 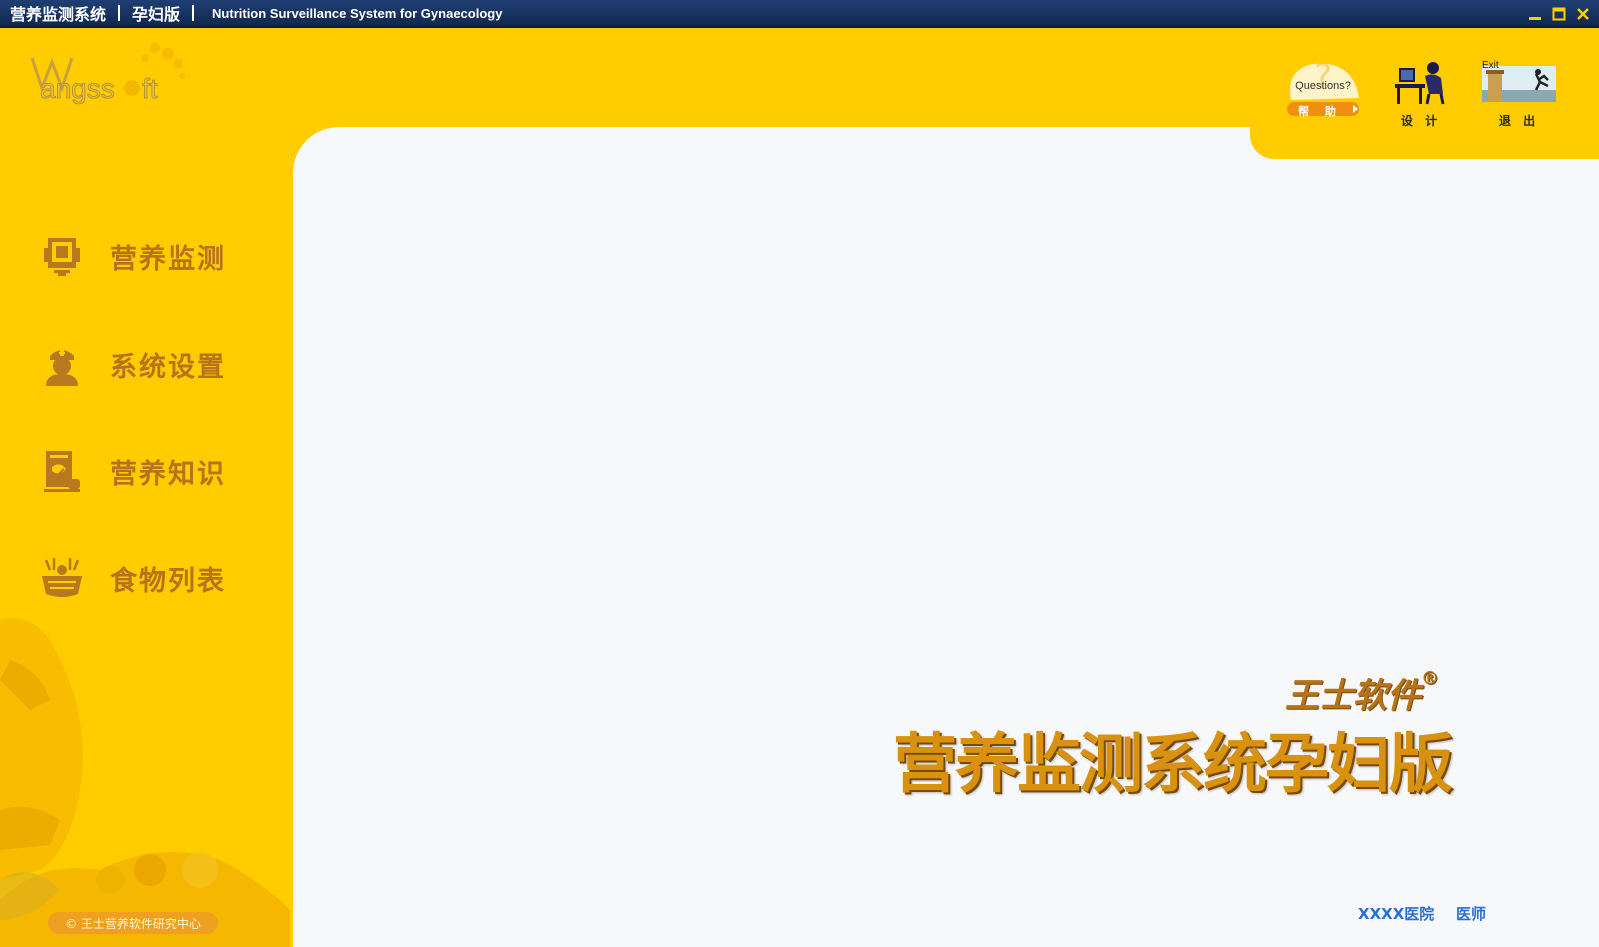 I want to click on doctor-link: 医师, so click(x=1471, y=913).